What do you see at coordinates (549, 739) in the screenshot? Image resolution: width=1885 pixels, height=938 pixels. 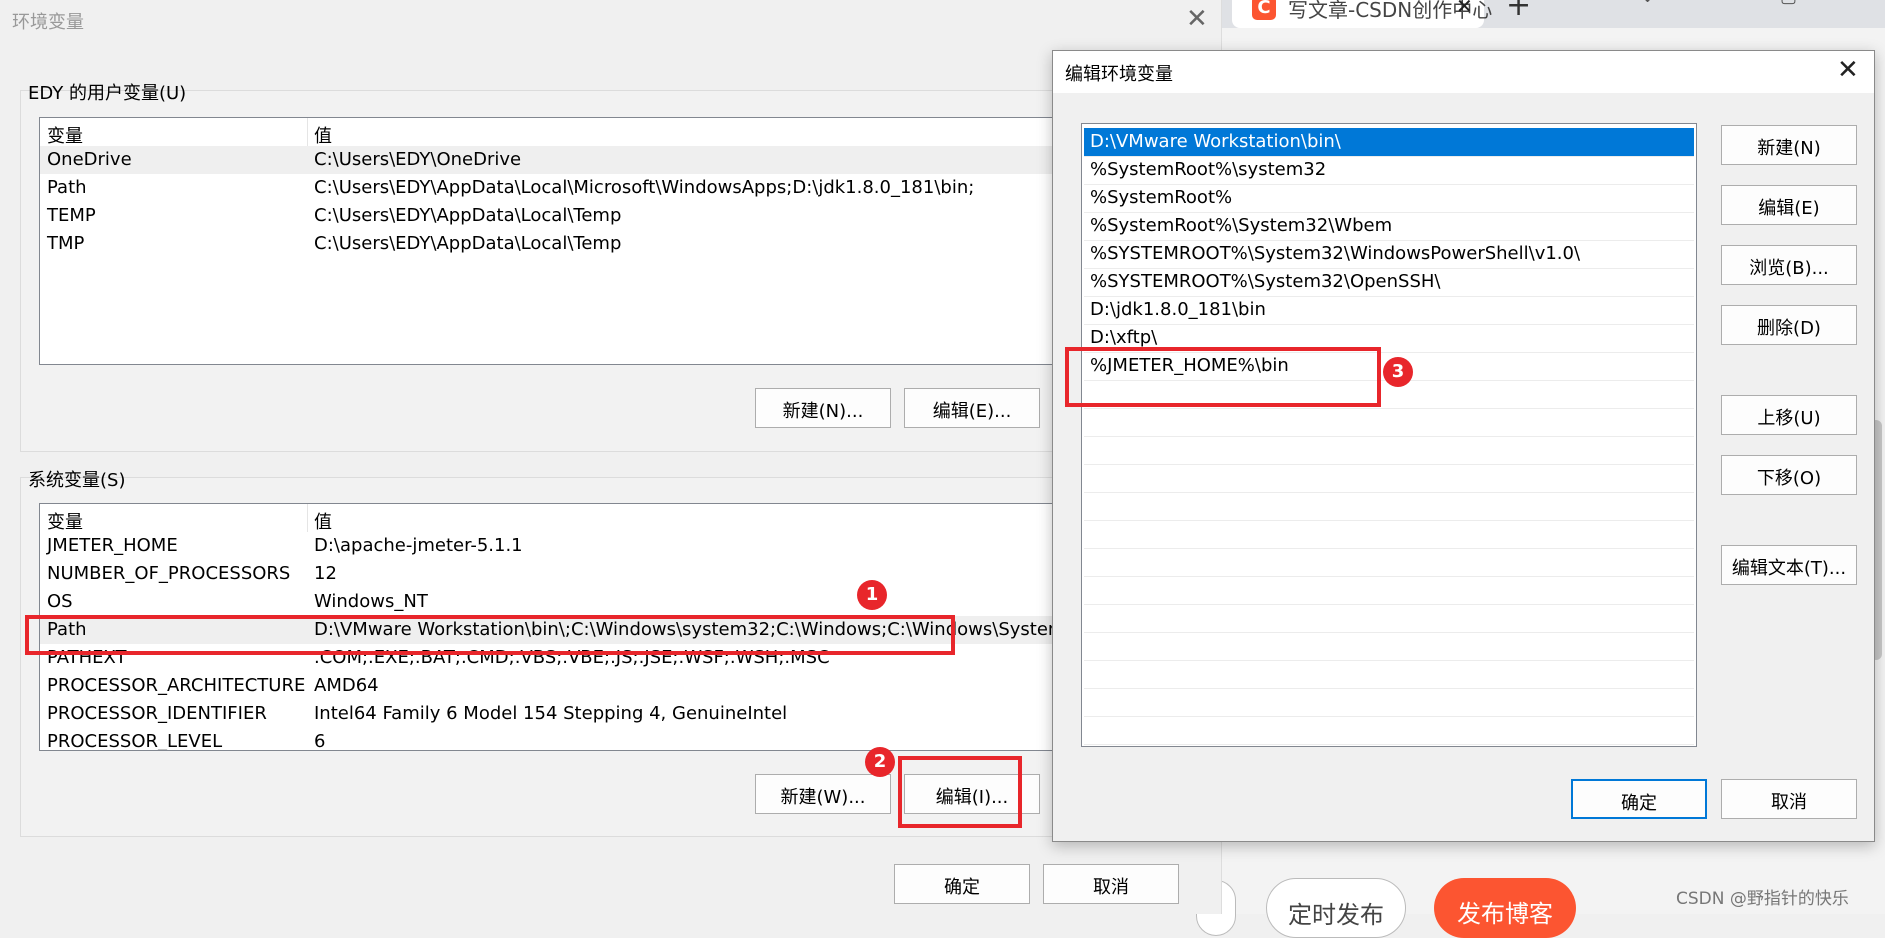 I see `table-row: PROCESSOR_LEVEL 6` at bounding box center [549, 739].